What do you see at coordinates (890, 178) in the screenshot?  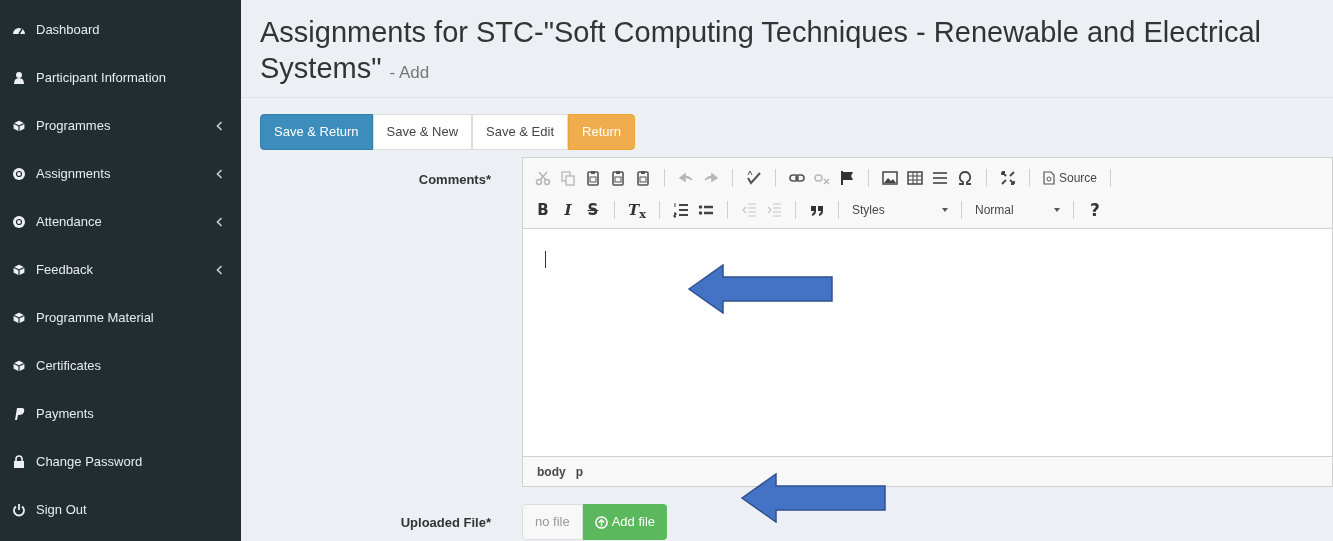 I see `image-icon` at bounding box center [890, 178].